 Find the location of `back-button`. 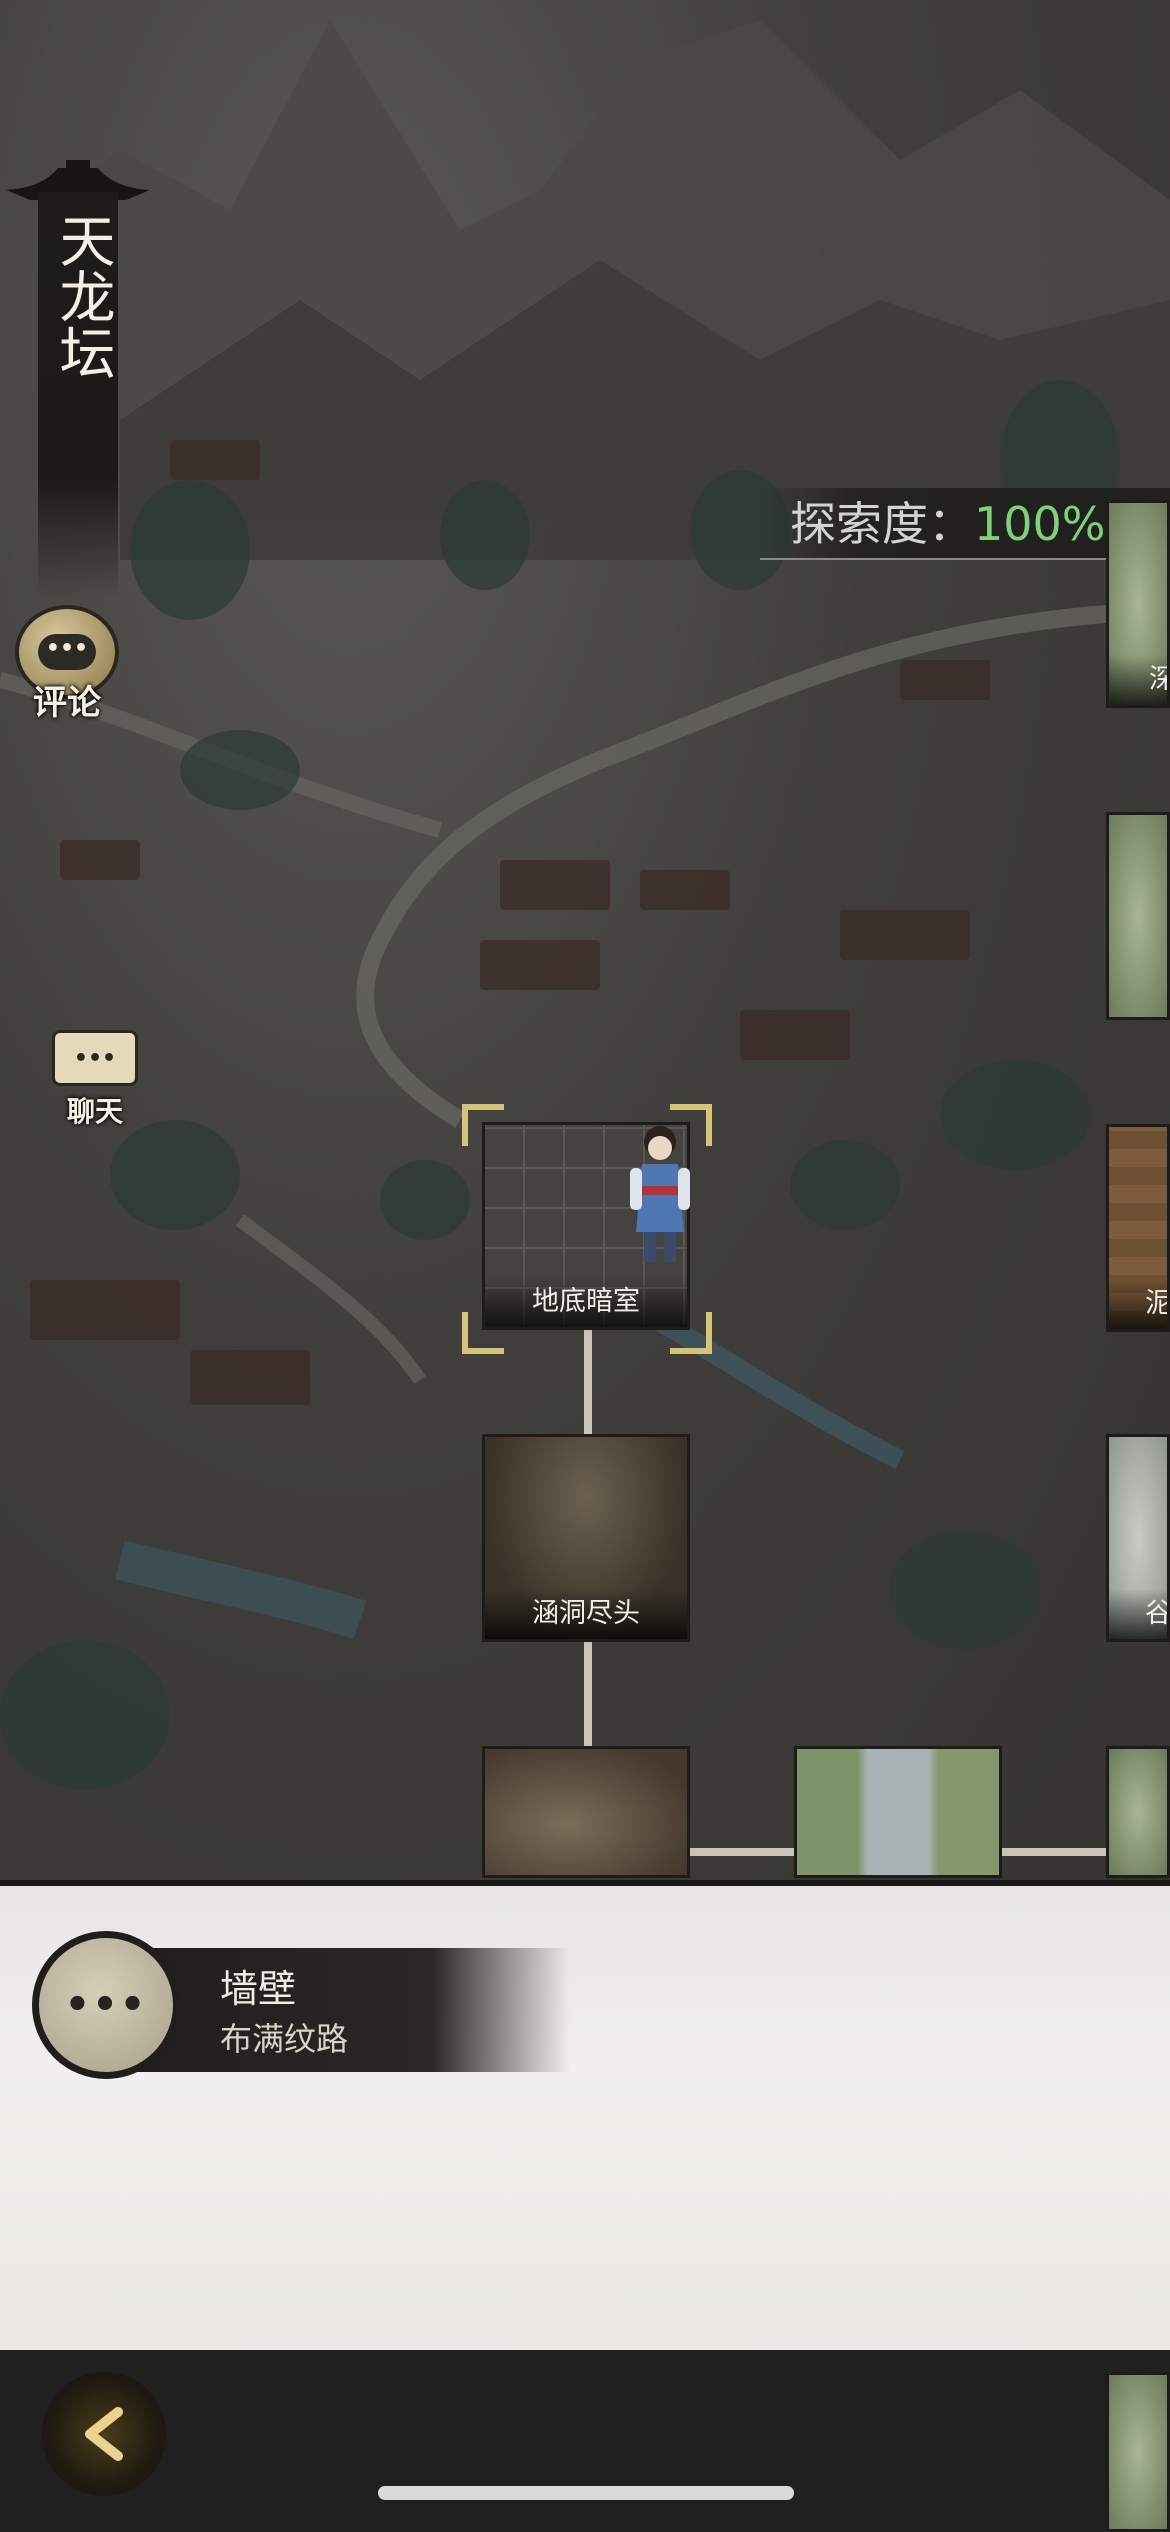

back-button is located at coordinates (104, 2434).